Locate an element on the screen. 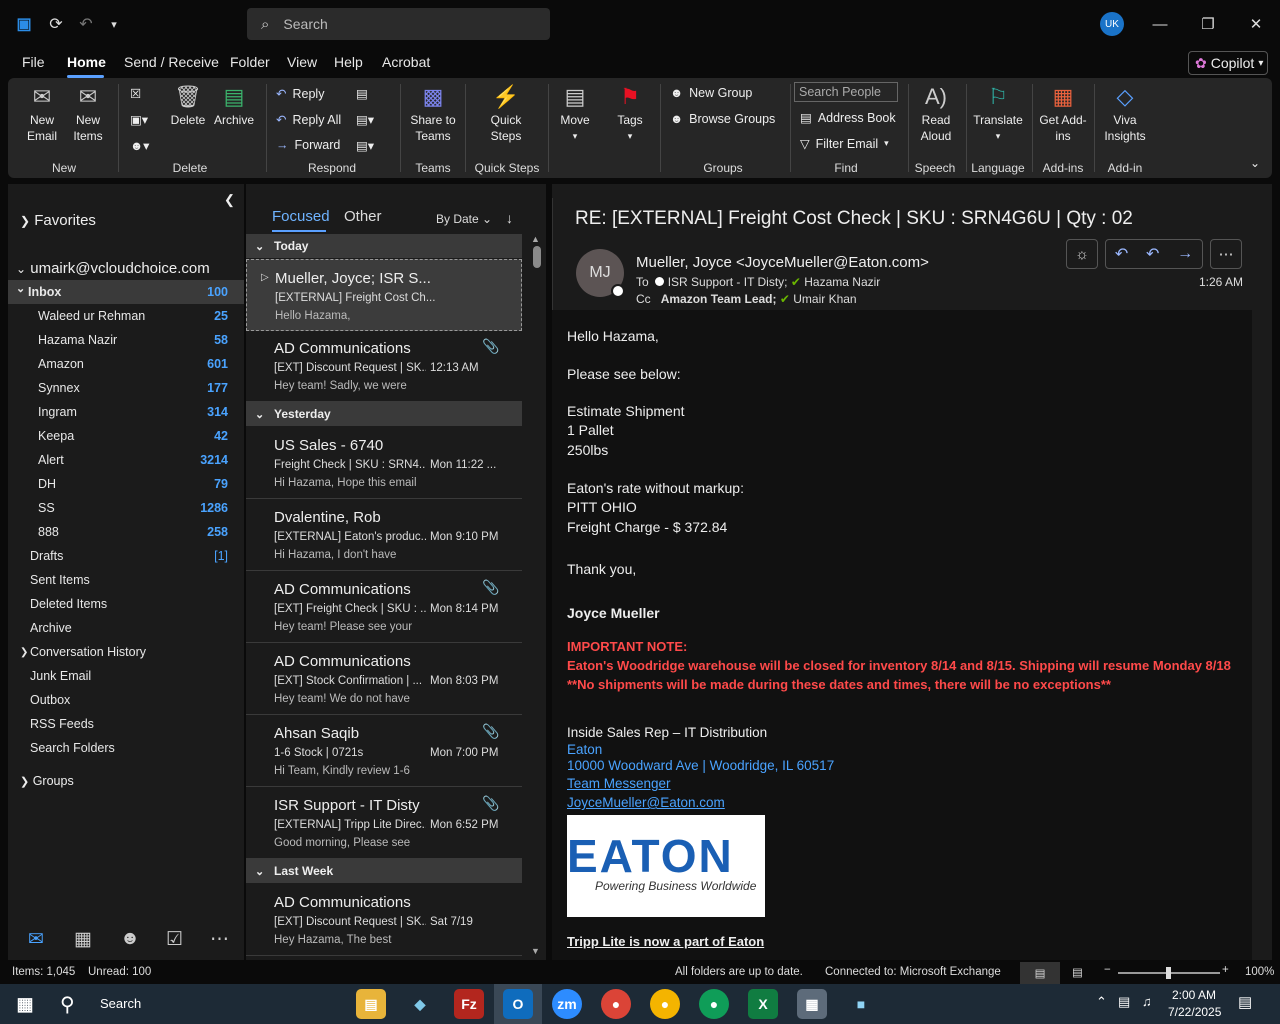 The width and height of the screenshot is (1280, 1024). calculator-icon: ▦ is located at coordinates (812, 1004).